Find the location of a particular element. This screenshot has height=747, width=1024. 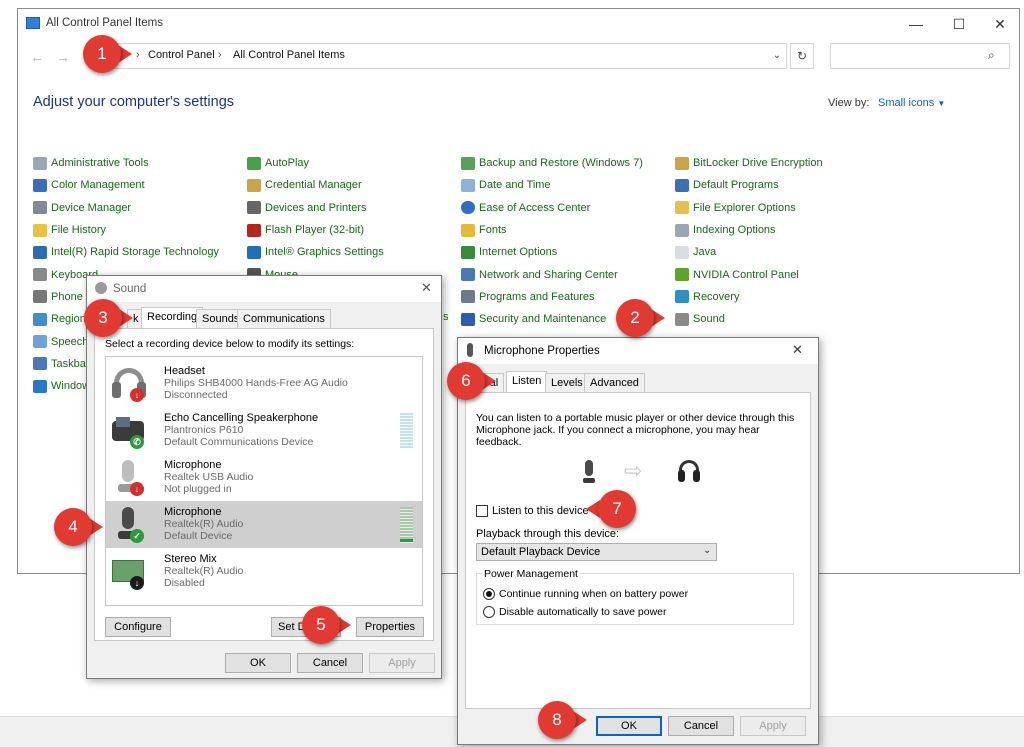

cp-item-fonts: Fonts is located at coordinates (552, 230).